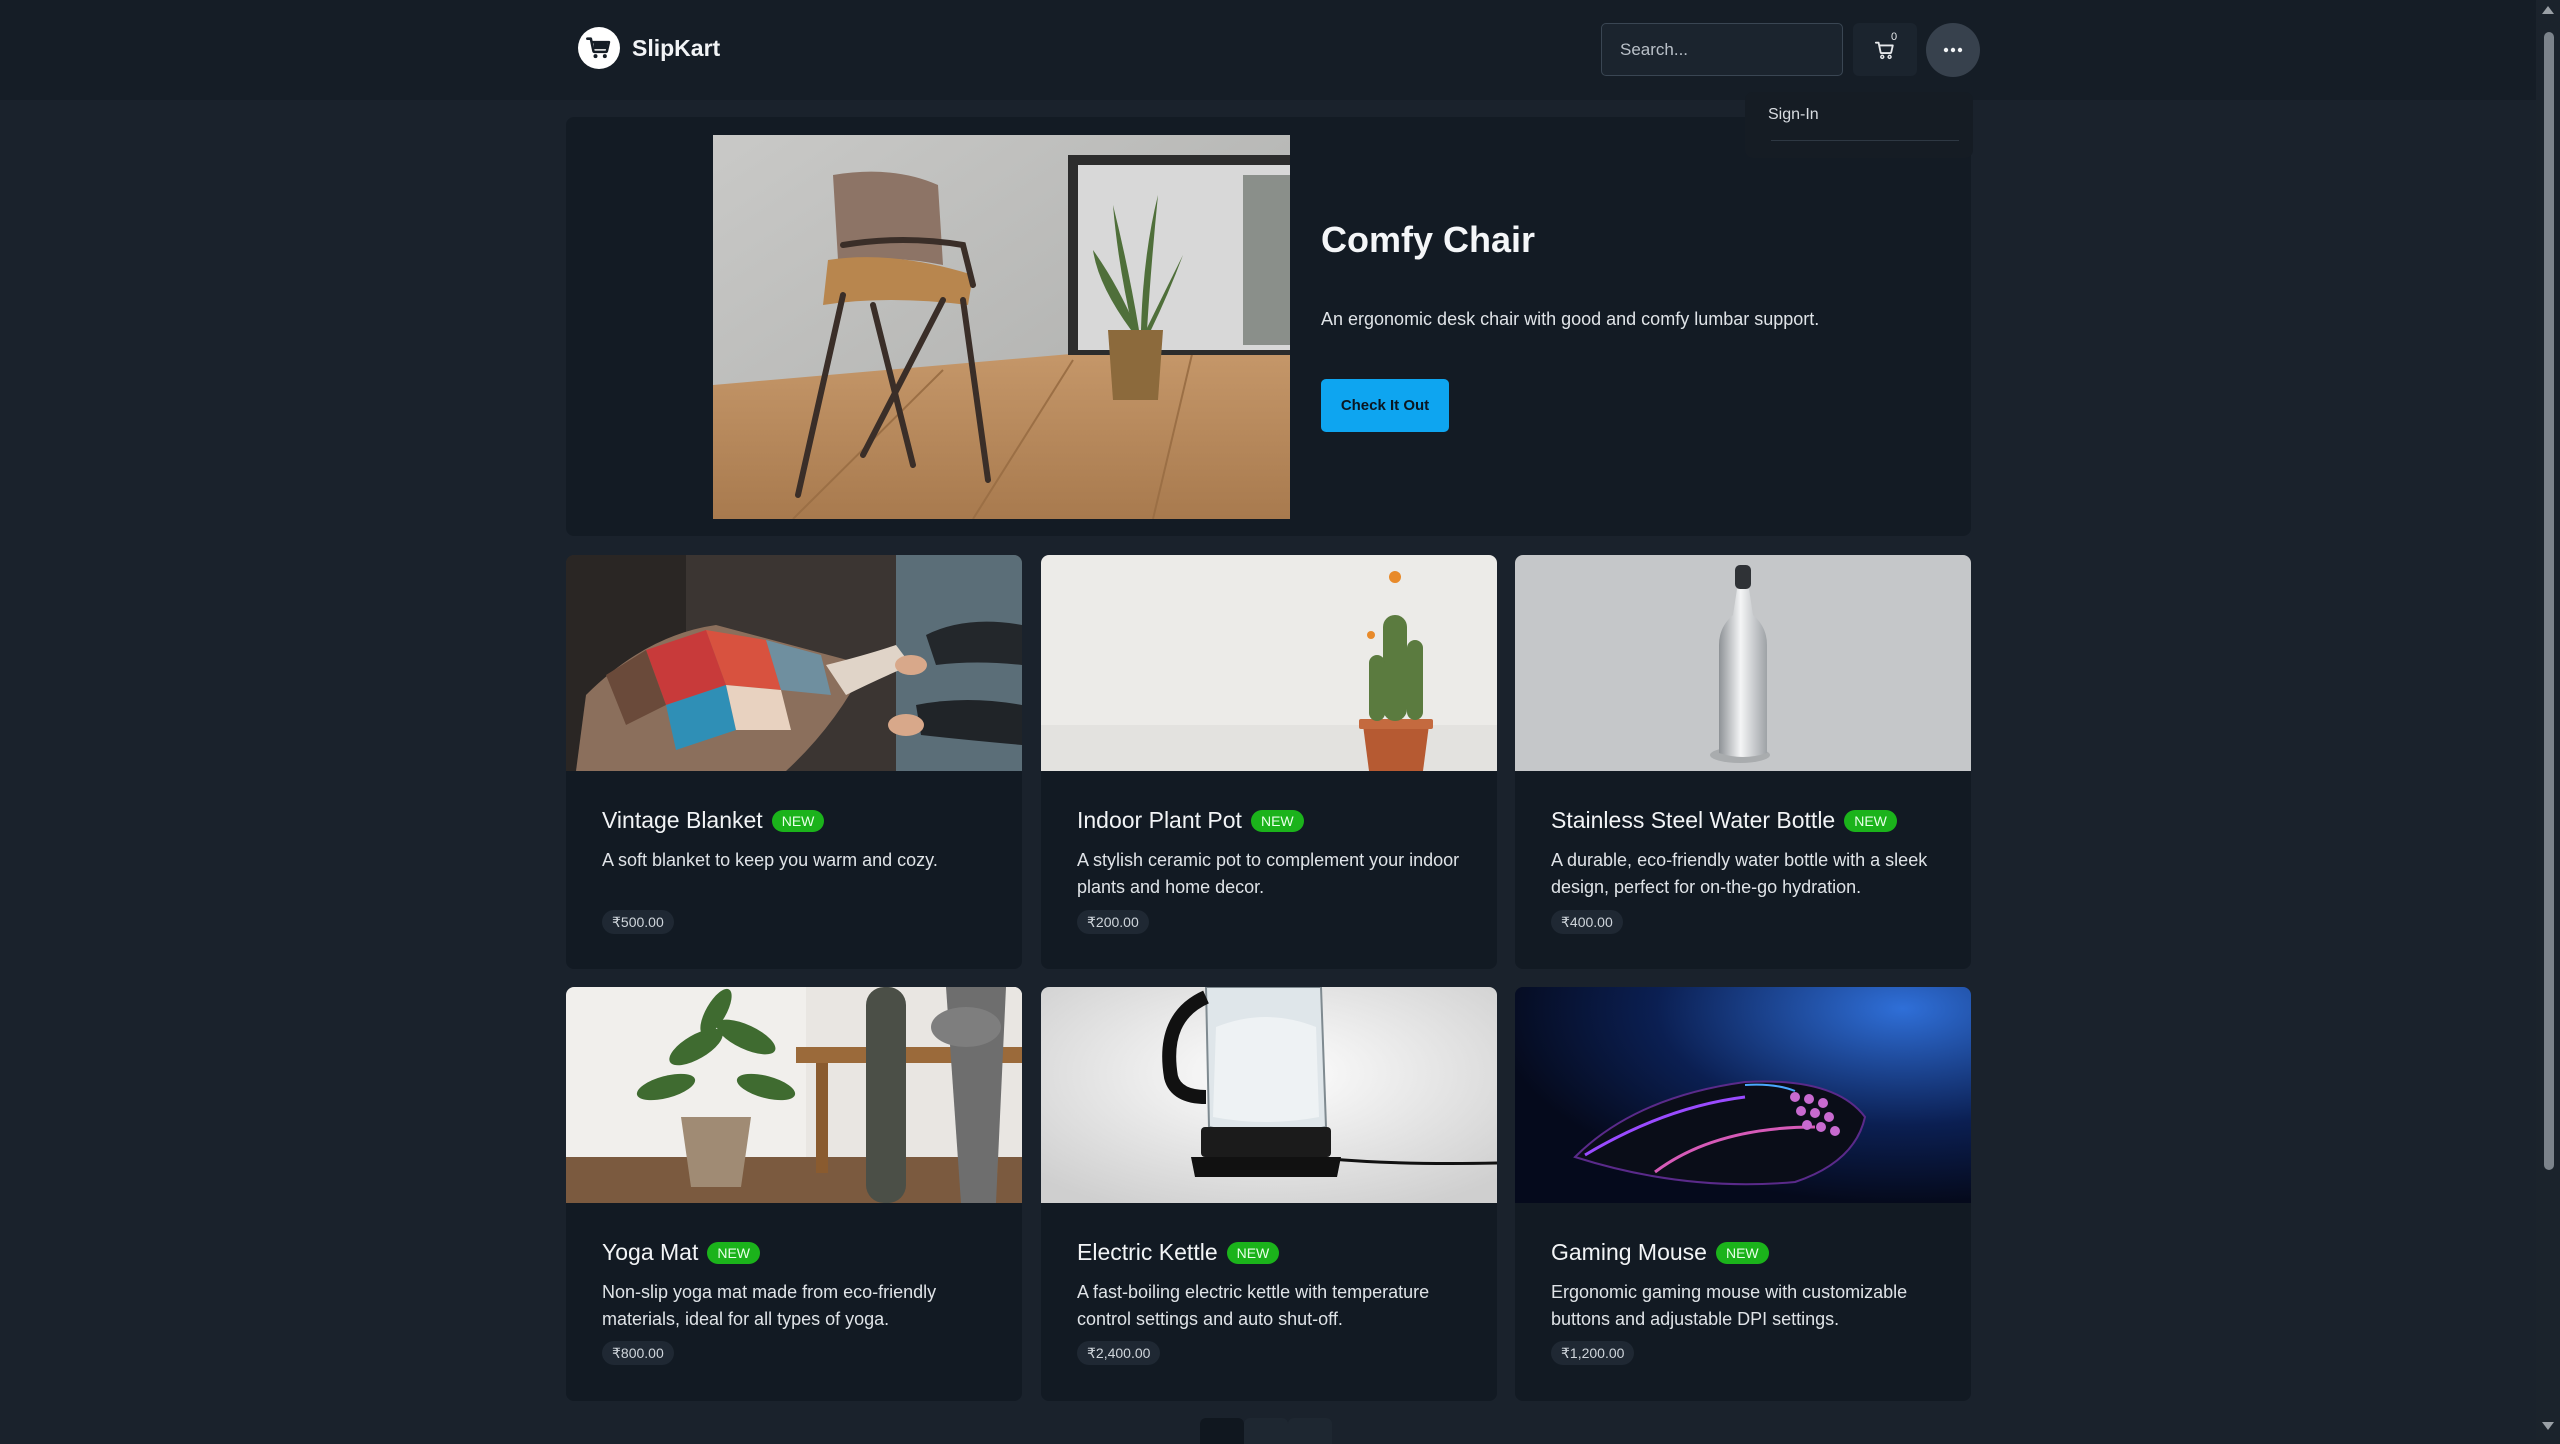 This screenshot has height=1444, width=2560. What do you see at coordinates (2548, 1426) in the screenshot?
I see `scroll-down-arrow-icon` at bounding box center [2548, 1426].